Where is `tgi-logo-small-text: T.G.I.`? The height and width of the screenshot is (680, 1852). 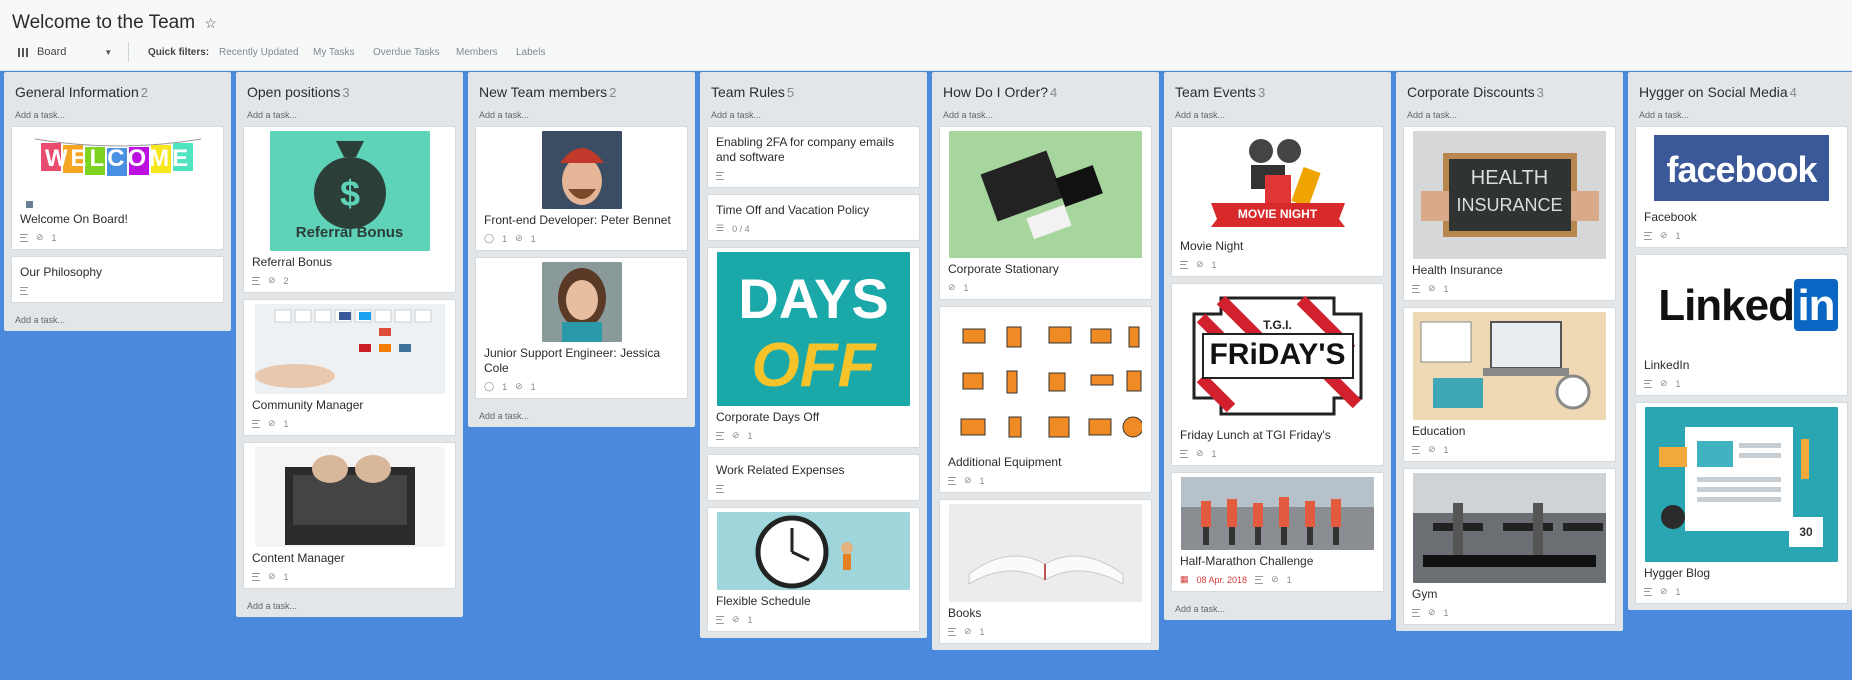 tgi-logo-small-text: T.G.I. is located at coordinates (1277, 325).